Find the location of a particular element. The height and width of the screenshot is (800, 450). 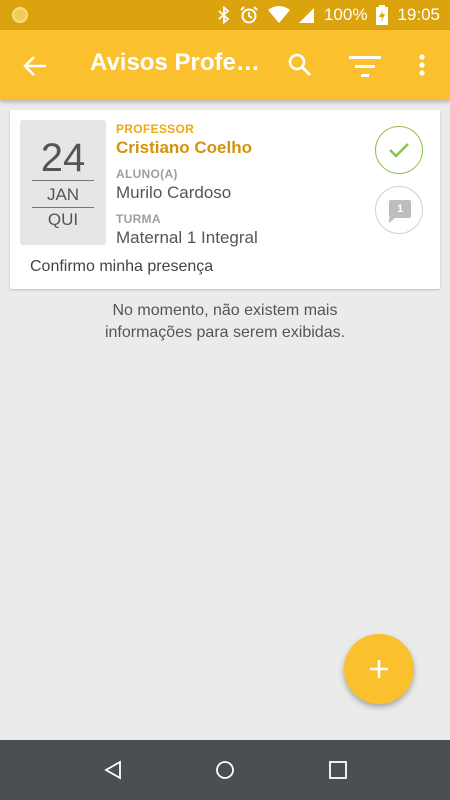

comment-count: 1 is located at coordinates (400, 209).